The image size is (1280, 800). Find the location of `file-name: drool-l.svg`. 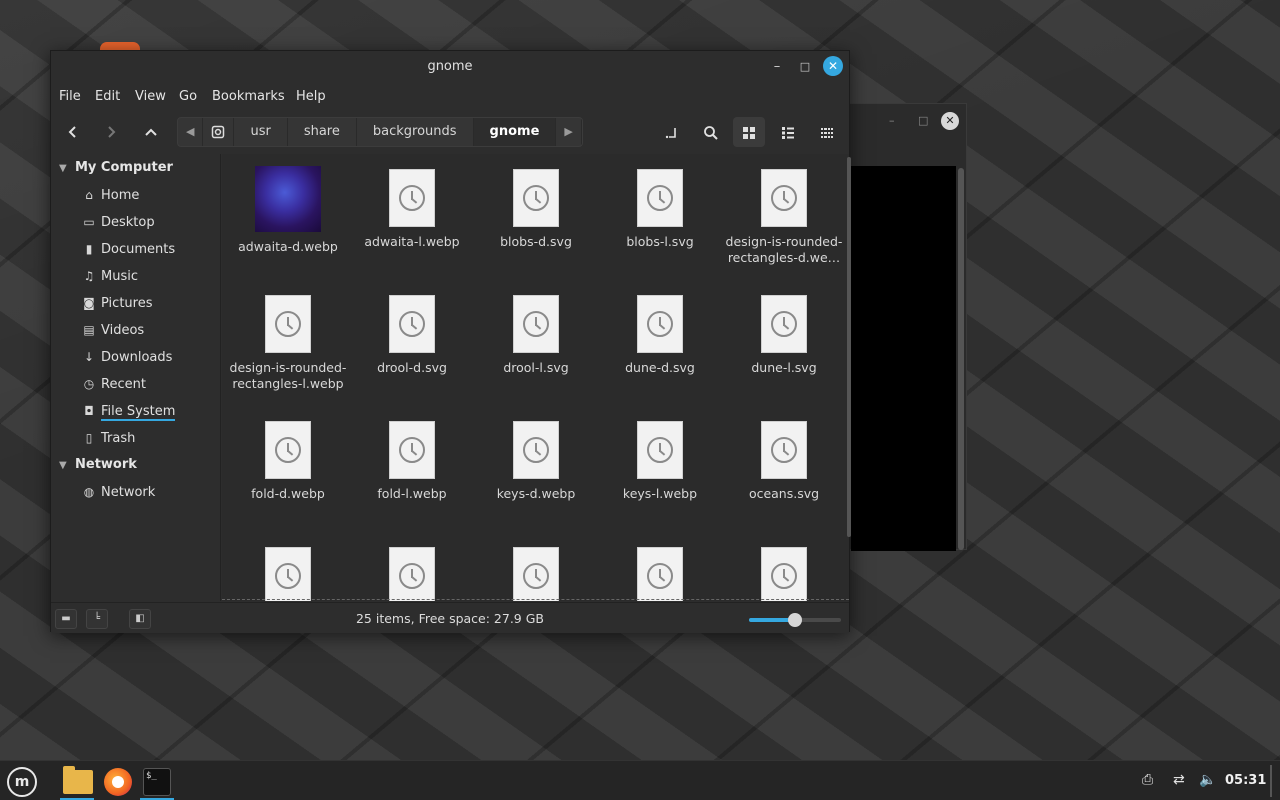

file-name: drool-l.svg is located at coordinates (536, 367).